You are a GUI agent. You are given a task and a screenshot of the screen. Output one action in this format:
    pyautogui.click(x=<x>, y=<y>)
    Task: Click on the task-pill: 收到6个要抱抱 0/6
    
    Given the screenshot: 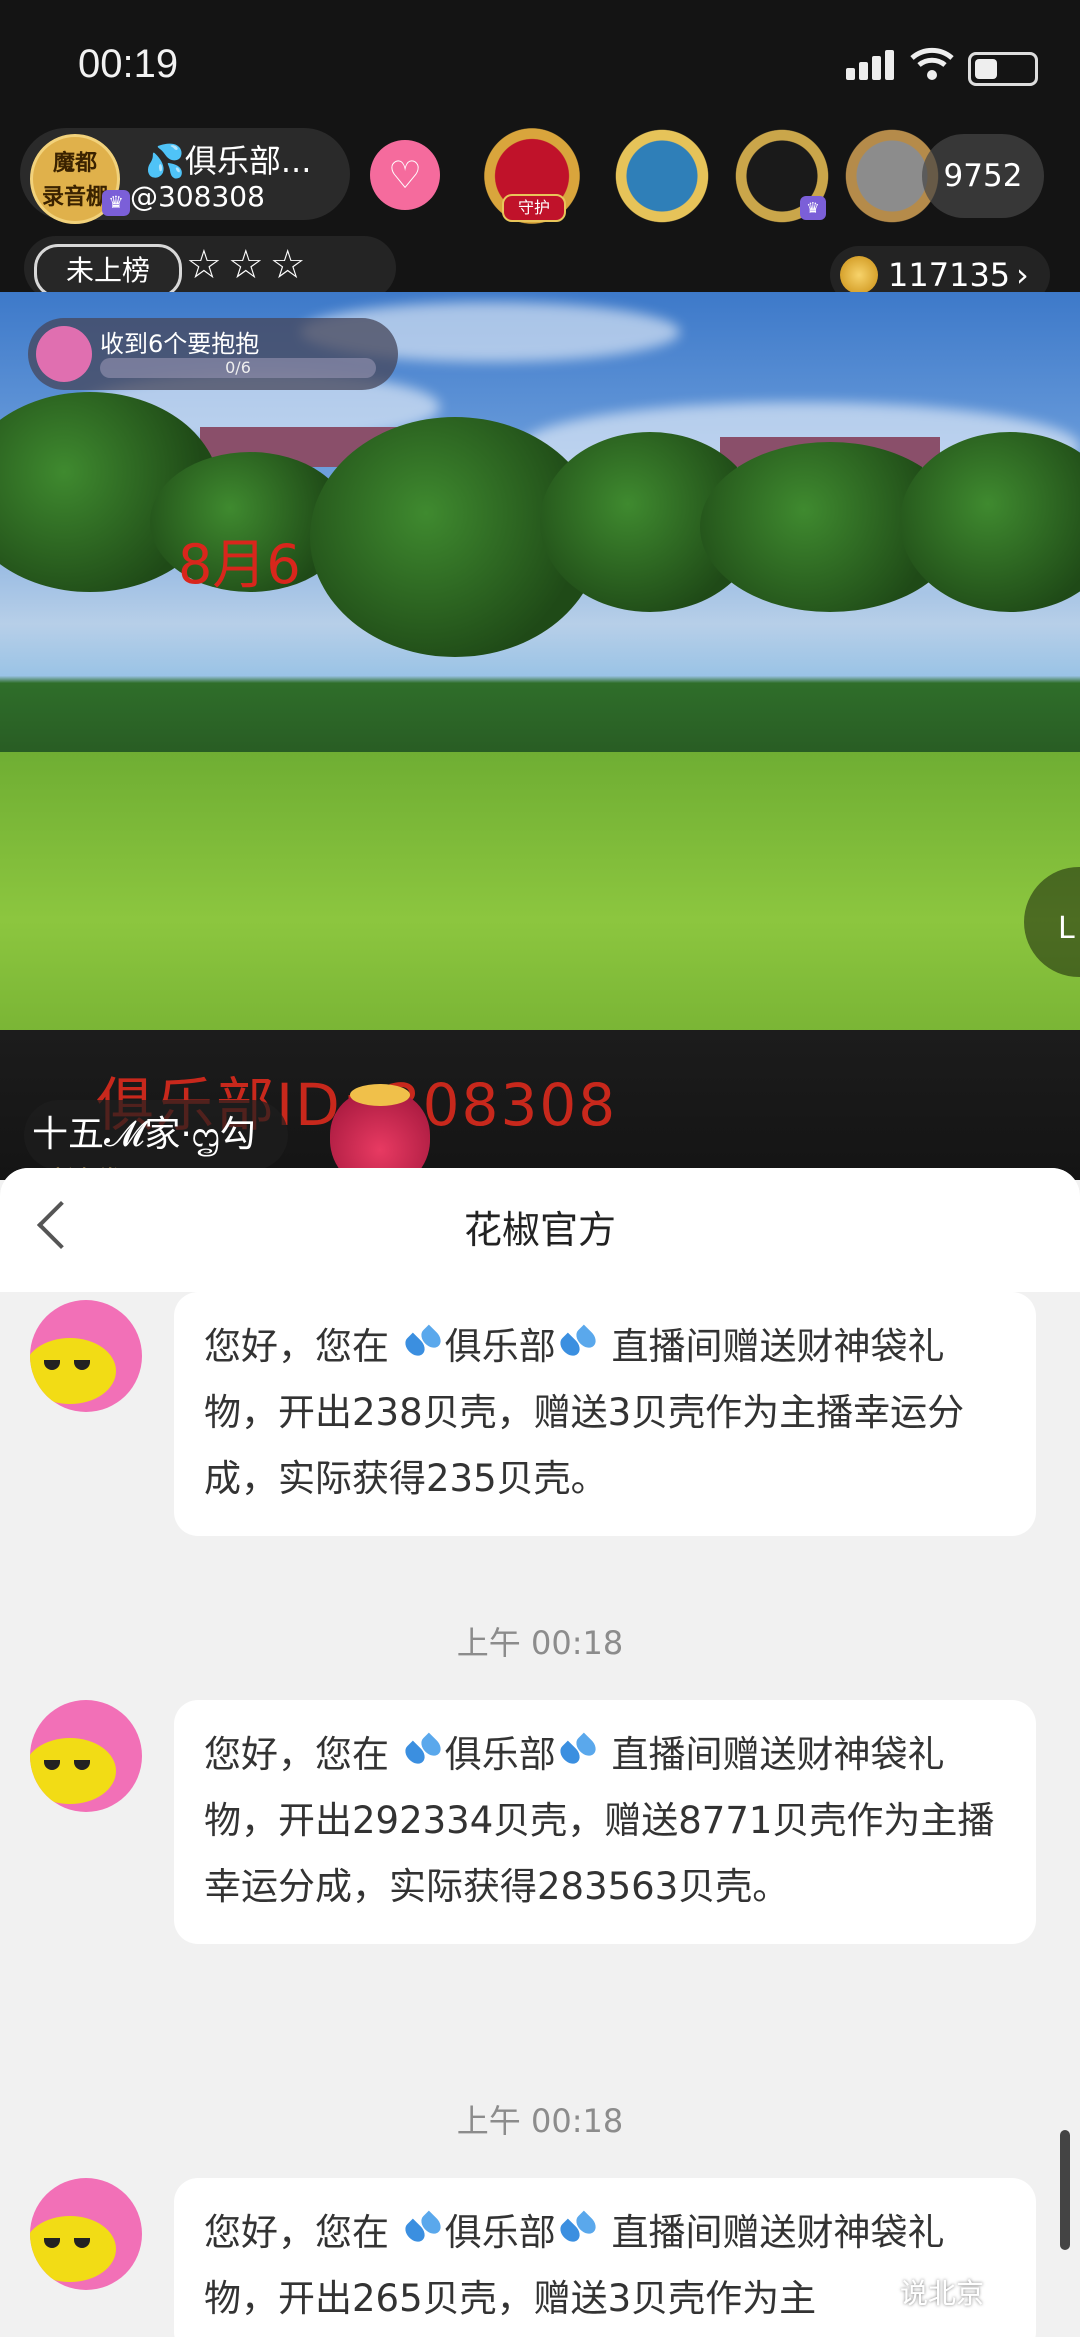 What is the action you would take?
    pyautogui.click(x=213, y=354)
    